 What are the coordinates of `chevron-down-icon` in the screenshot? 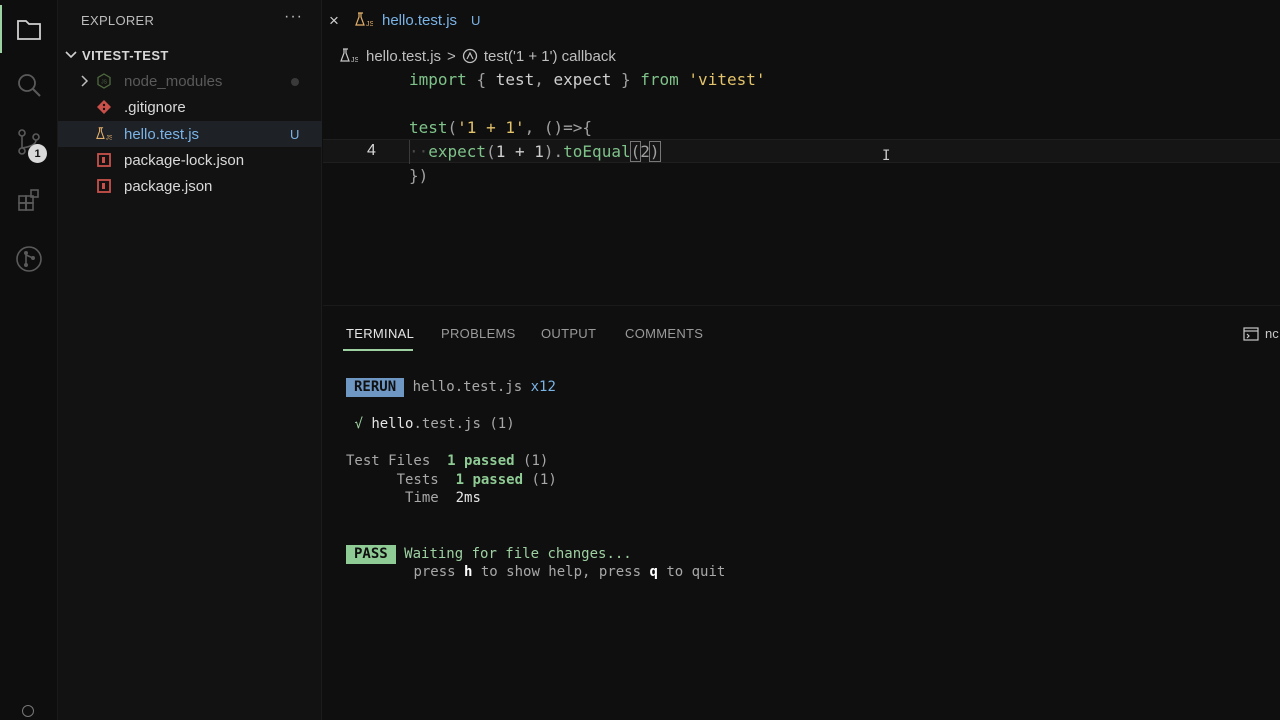 It's located at (71, 55).